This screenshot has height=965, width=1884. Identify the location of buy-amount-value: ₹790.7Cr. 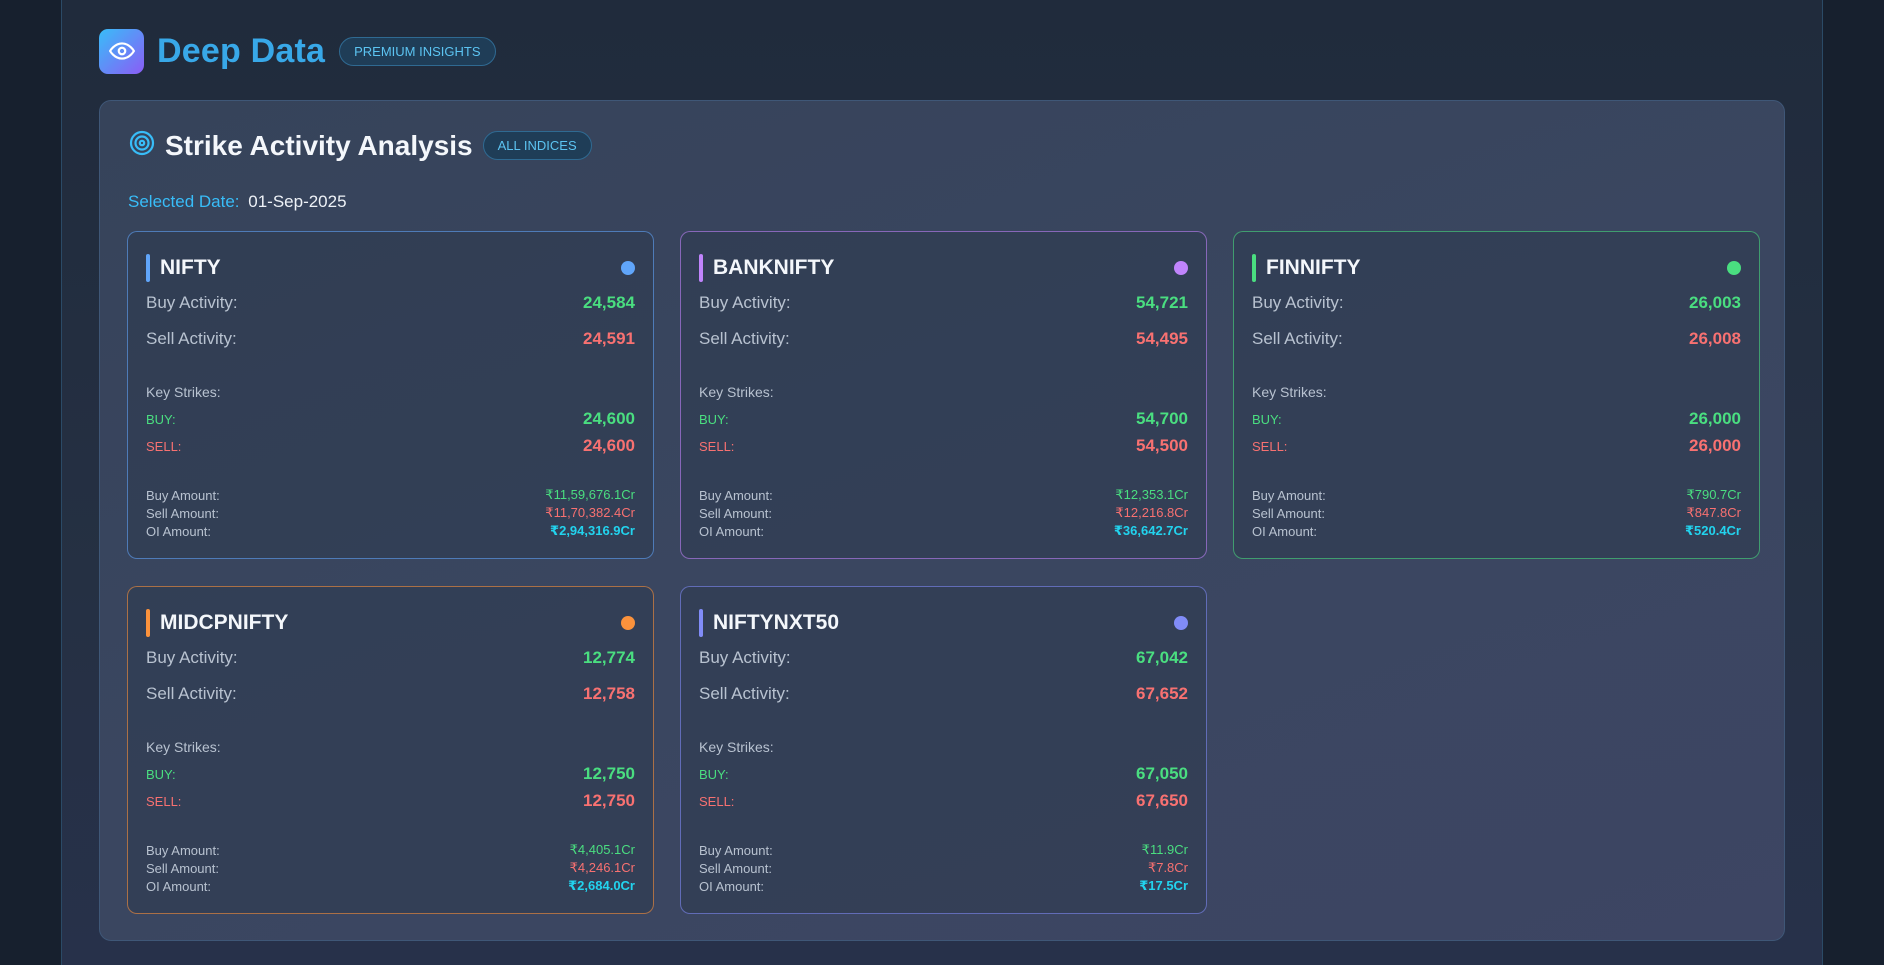
(1713, 494).